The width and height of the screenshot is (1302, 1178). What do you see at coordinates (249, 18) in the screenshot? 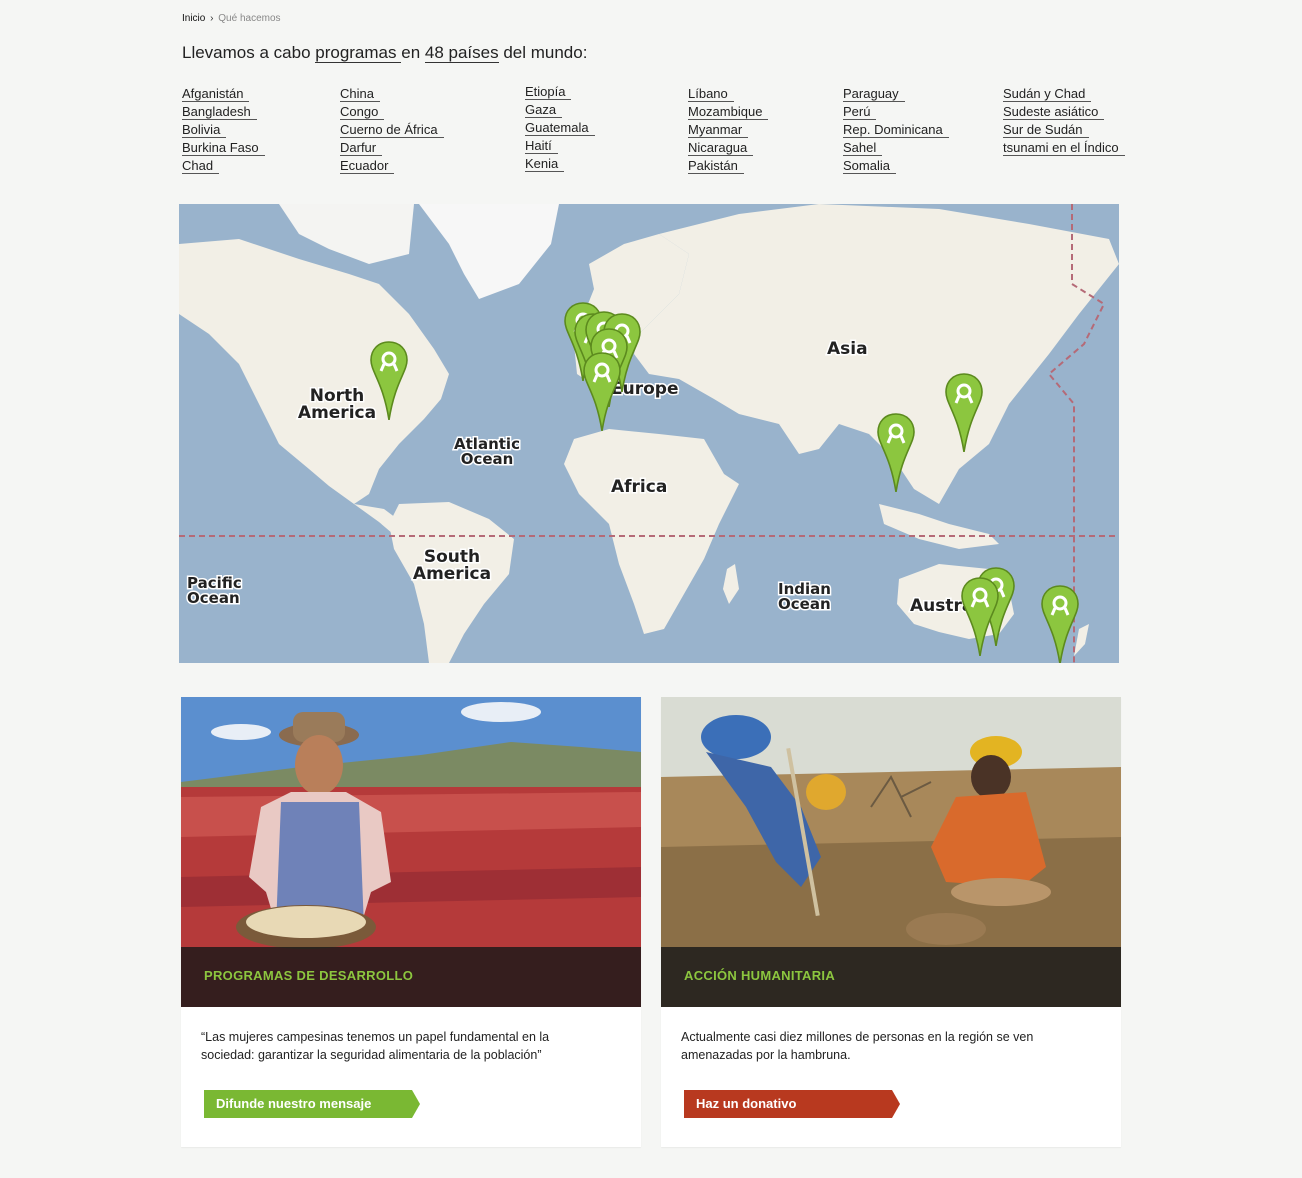
I see `breadcrumb-current: Qué hacemos` at bounding box center [249, 18].